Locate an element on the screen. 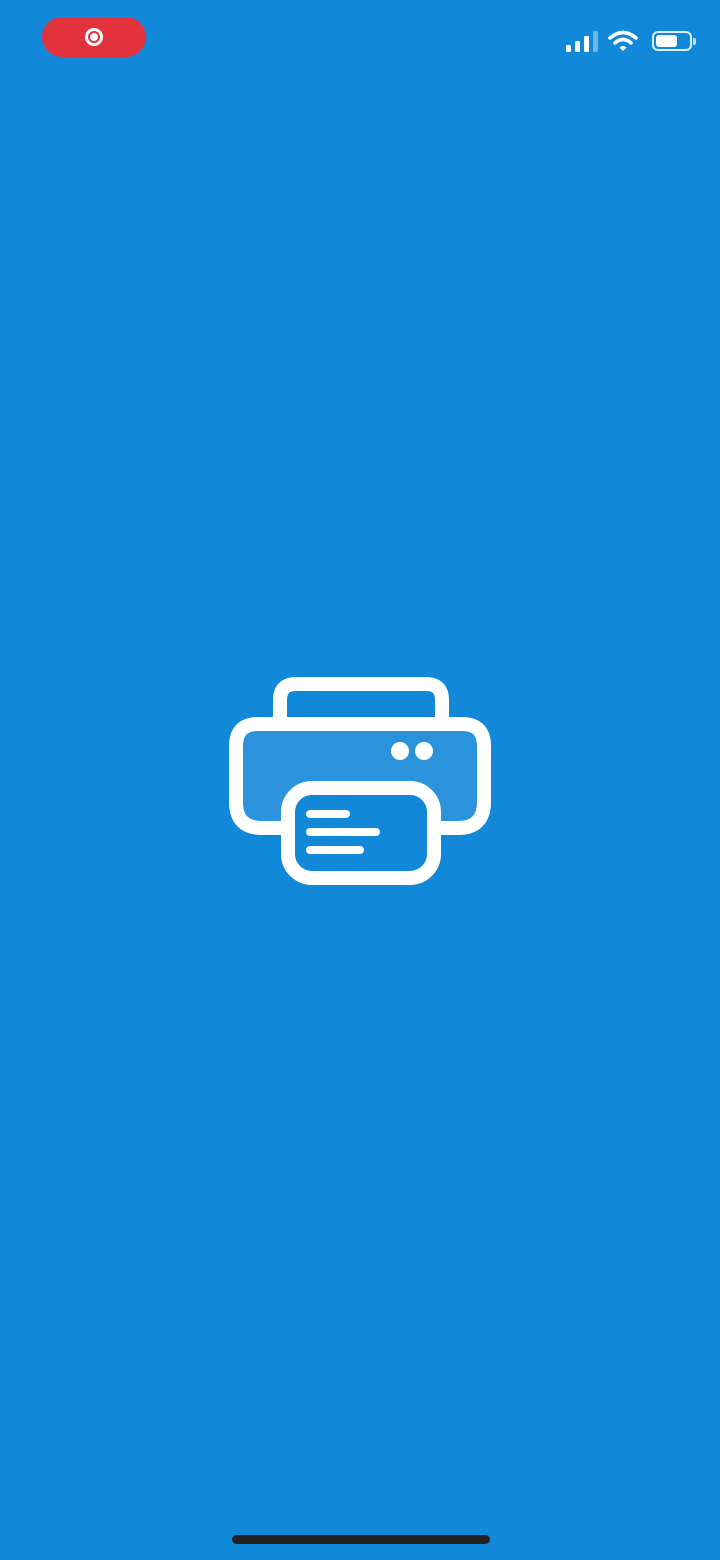  status-bar is located at coordinates (360, 40).